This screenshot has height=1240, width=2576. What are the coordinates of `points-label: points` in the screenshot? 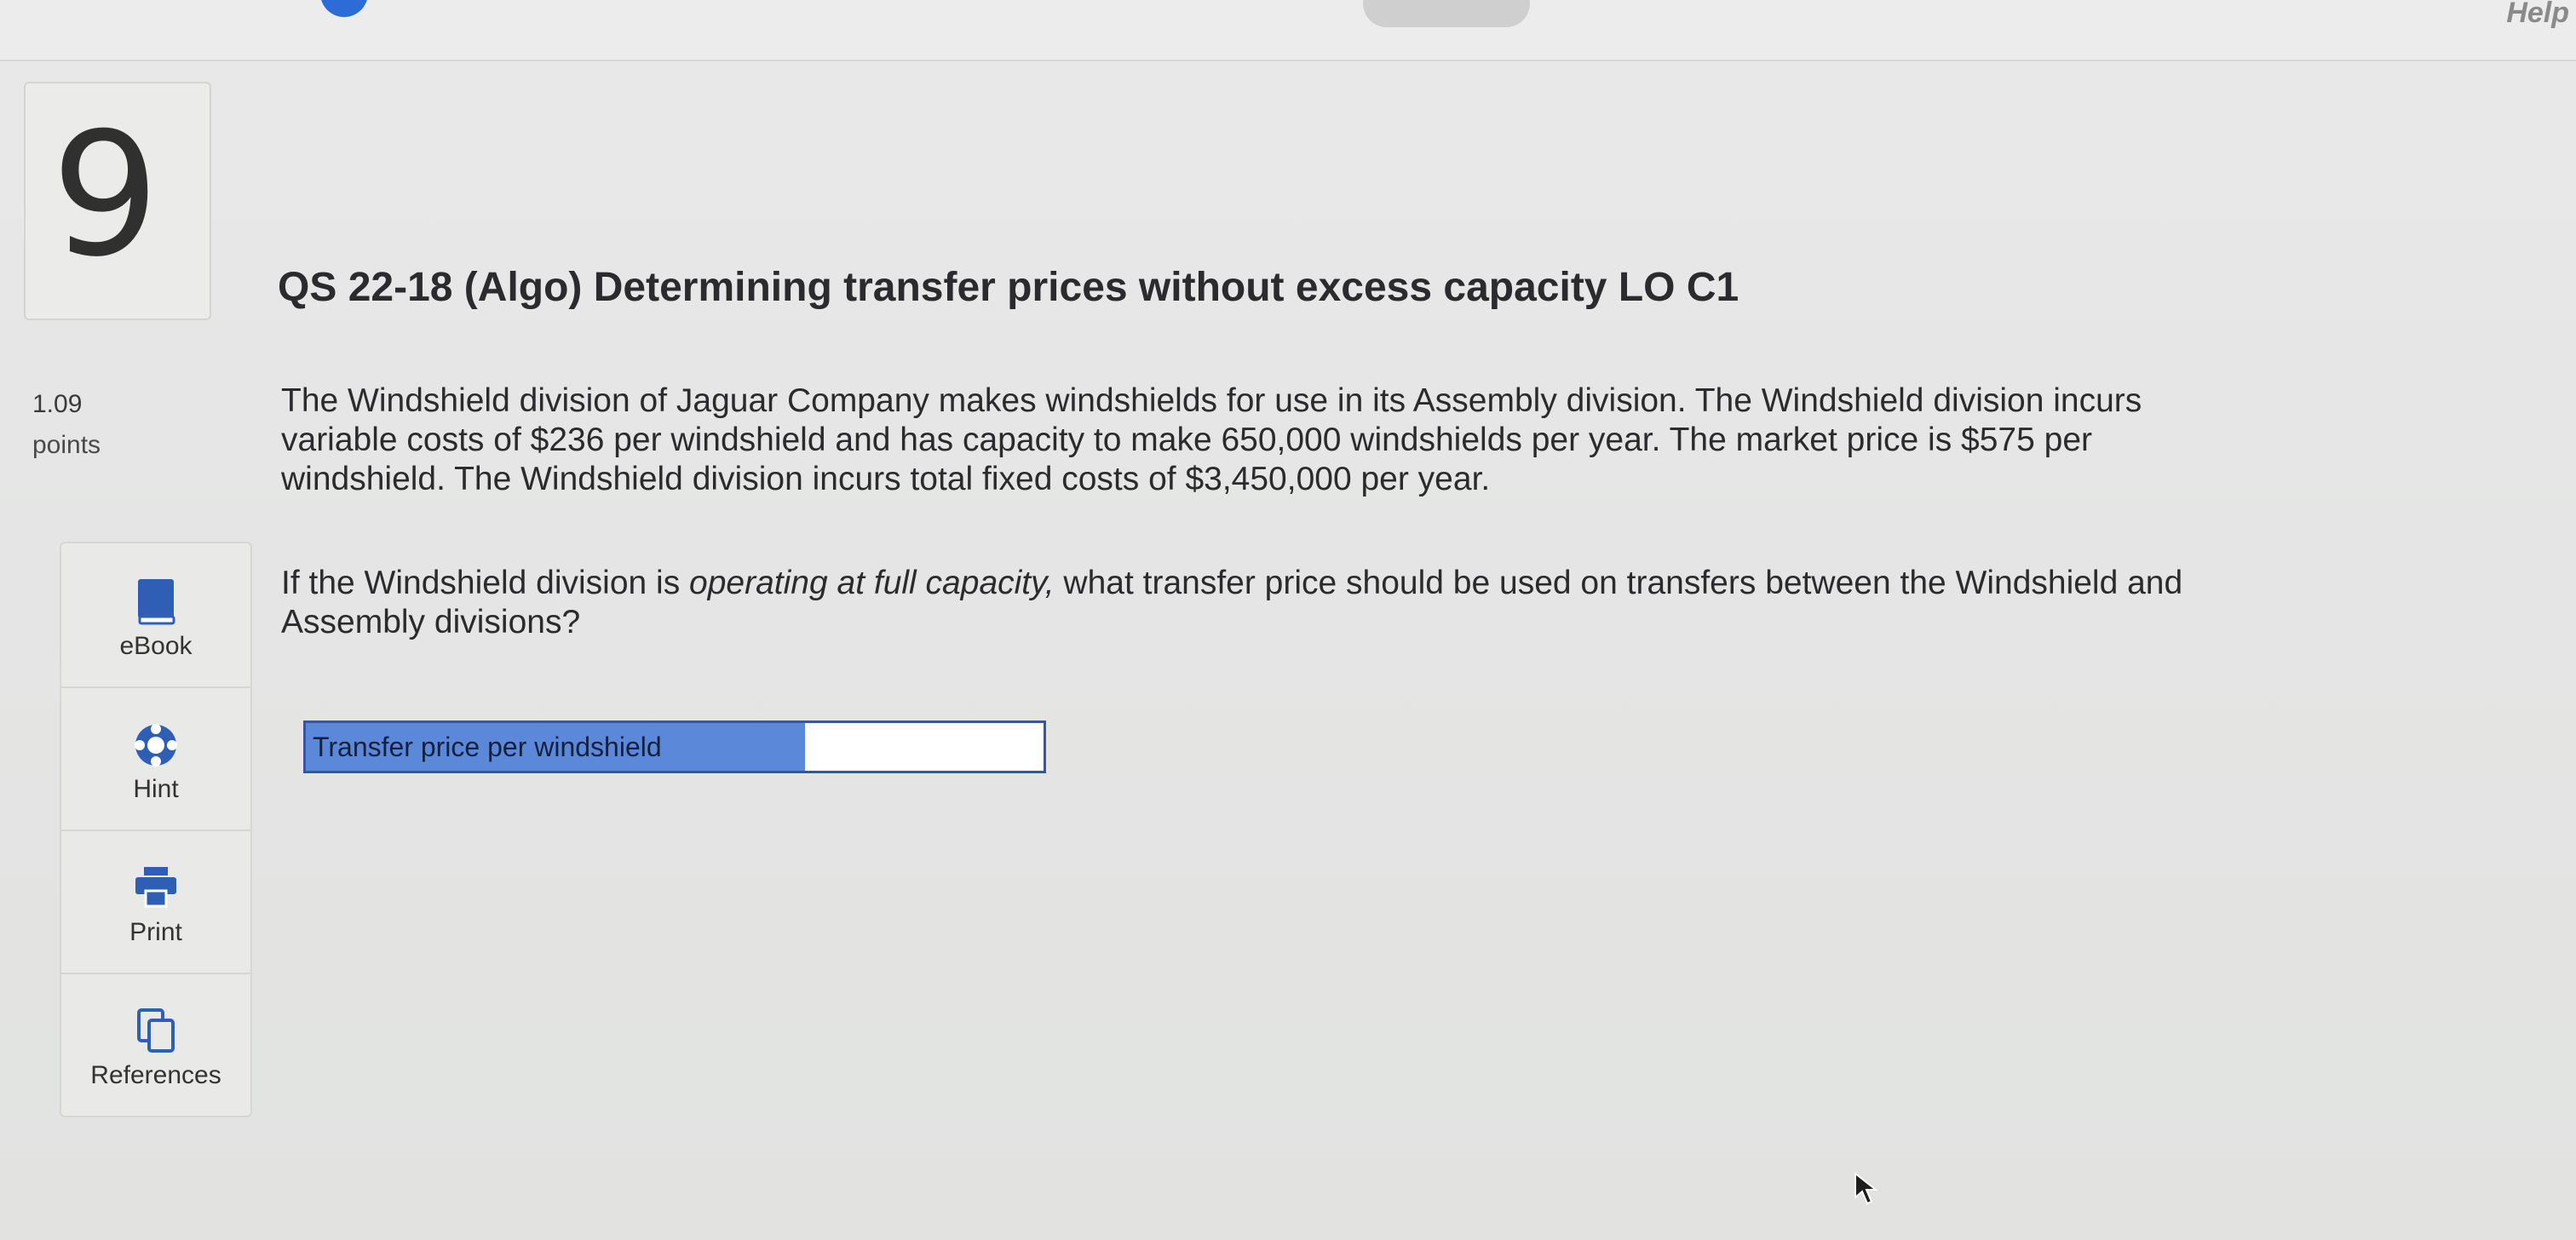 It's located at (67, 445).